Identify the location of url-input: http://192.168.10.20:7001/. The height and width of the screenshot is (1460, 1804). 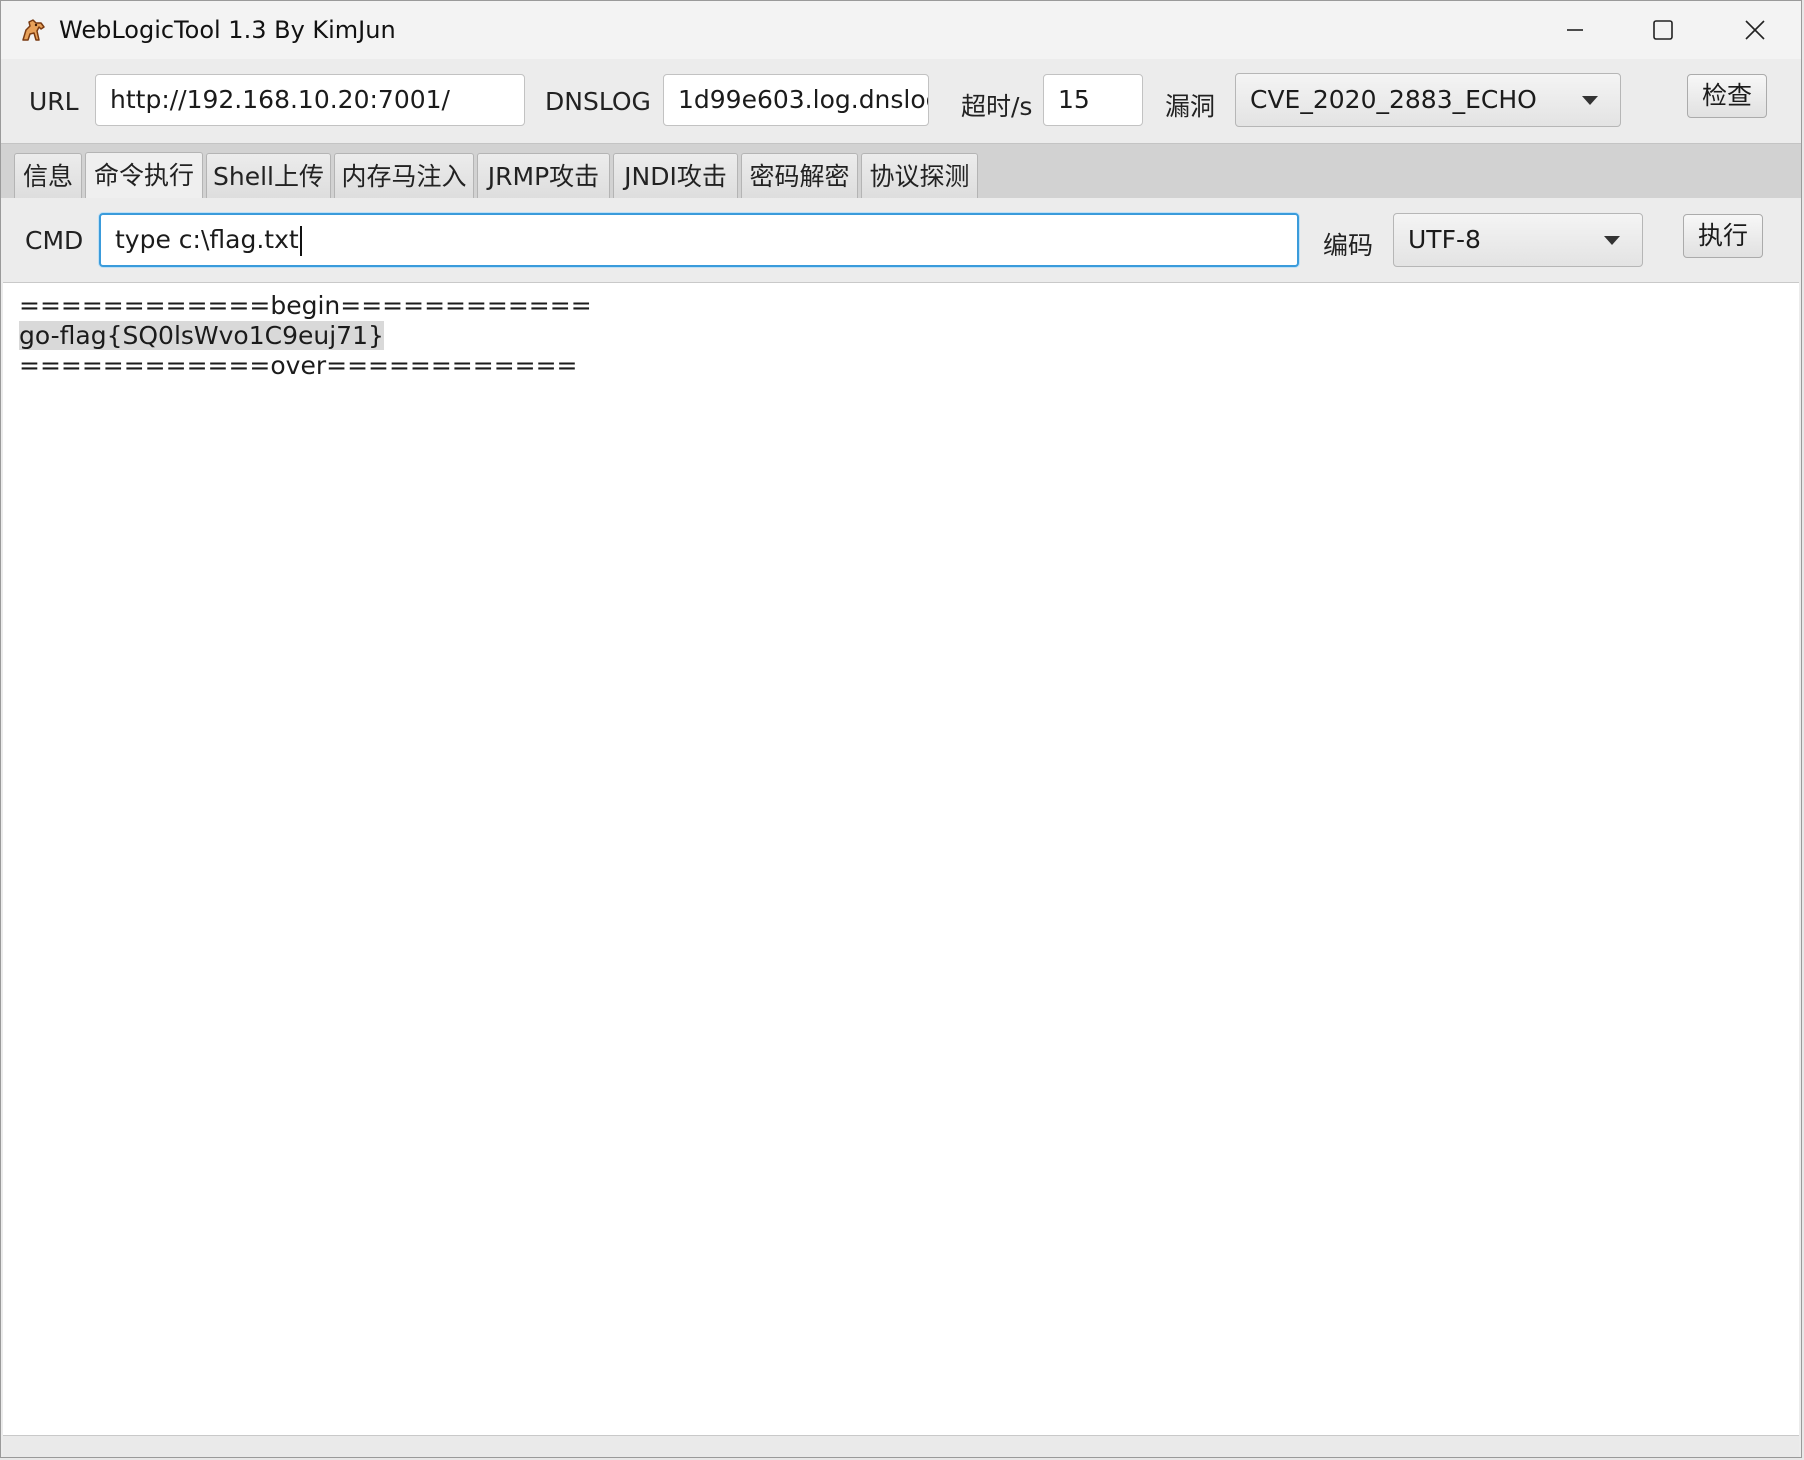
(310, 100).